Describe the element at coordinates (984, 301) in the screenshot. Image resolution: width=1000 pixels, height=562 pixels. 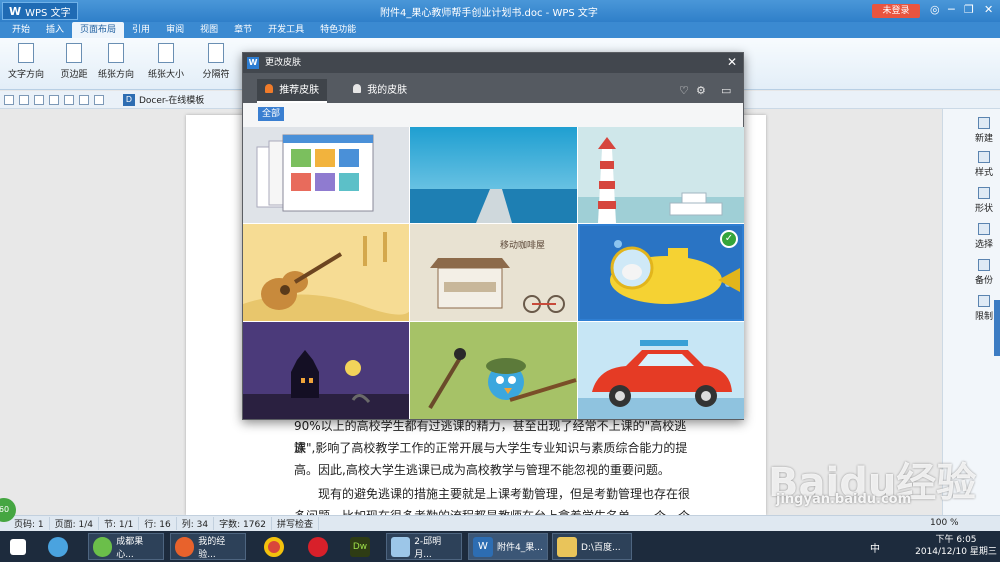
I see `restrict-icon` at that location.